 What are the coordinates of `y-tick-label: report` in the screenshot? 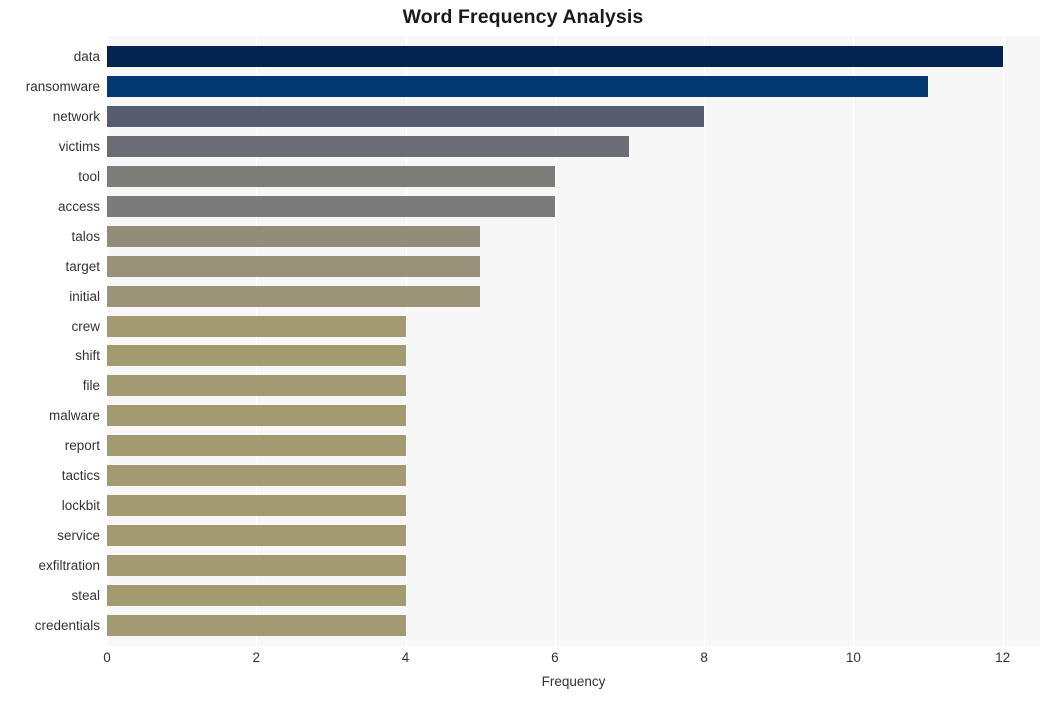 It's located at (82, 446).